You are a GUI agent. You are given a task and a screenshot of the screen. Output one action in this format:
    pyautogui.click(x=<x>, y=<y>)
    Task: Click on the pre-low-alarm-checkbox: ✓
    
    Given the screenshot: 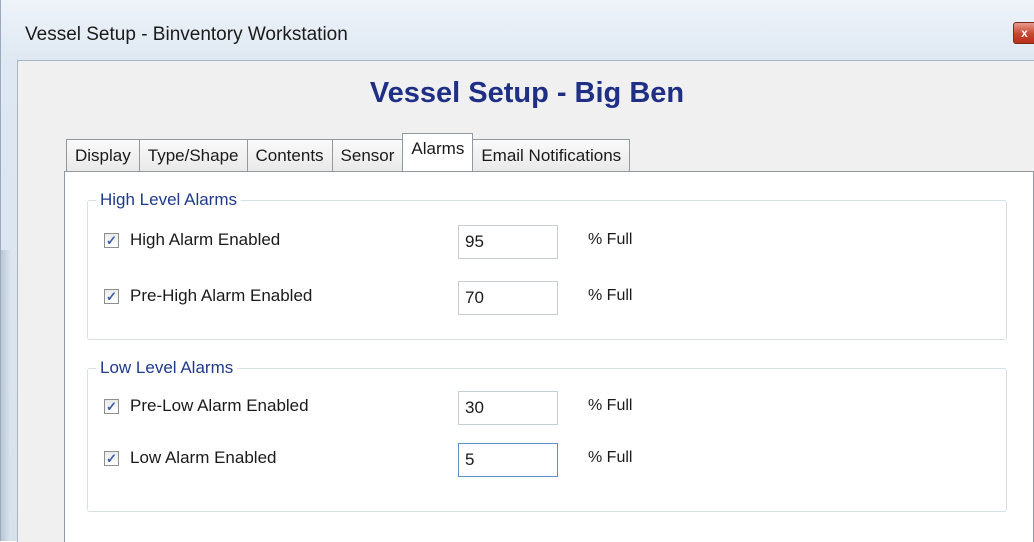 What is the action you would take?
    pyautogui.click(x=111, y=406)
    